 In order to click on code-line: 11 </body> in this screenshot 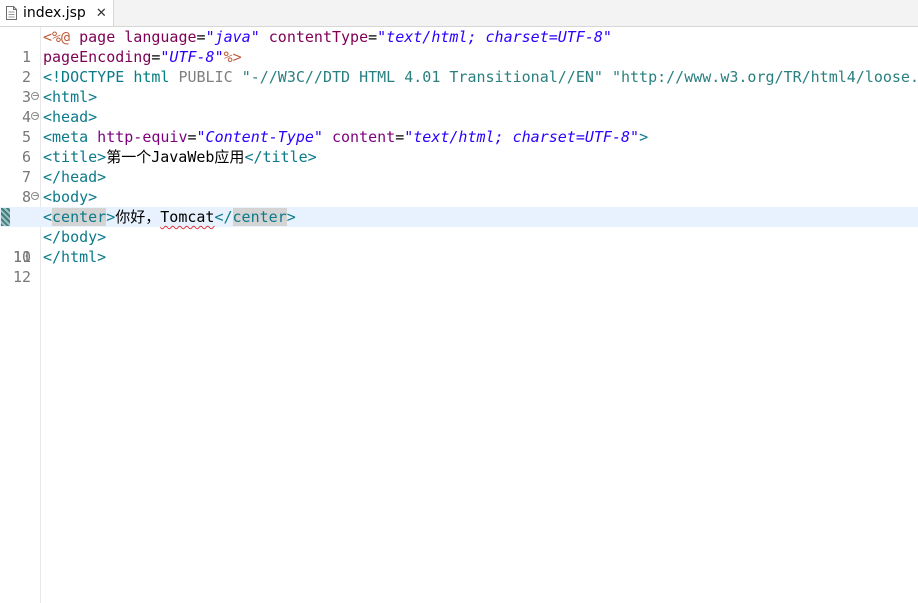, I will do `click(459, 246)`.